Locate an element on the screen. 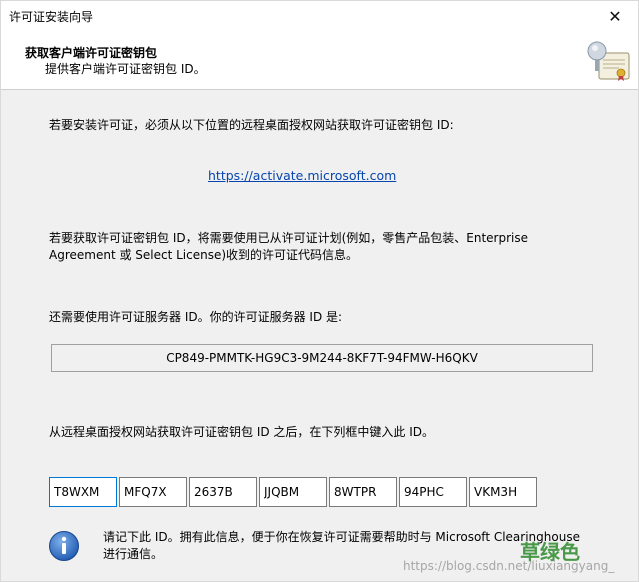  close-button: ✕ is located at coordinates (615, 16).